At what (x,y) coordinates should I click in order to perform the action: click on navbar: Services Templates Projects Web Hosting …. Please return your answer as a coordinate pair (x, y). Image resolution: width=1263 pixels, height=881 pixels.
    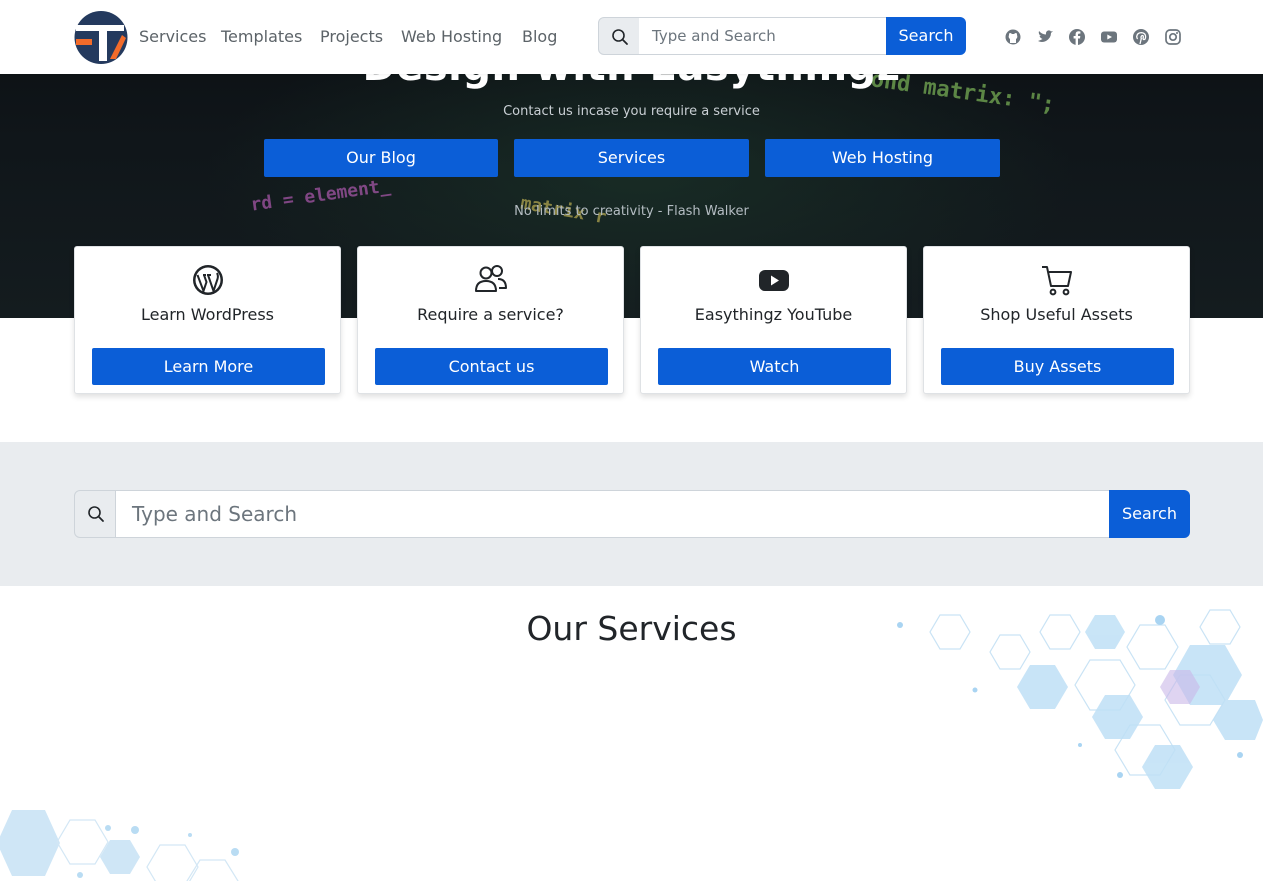
    Looking at the image, I should click on (631, 37).